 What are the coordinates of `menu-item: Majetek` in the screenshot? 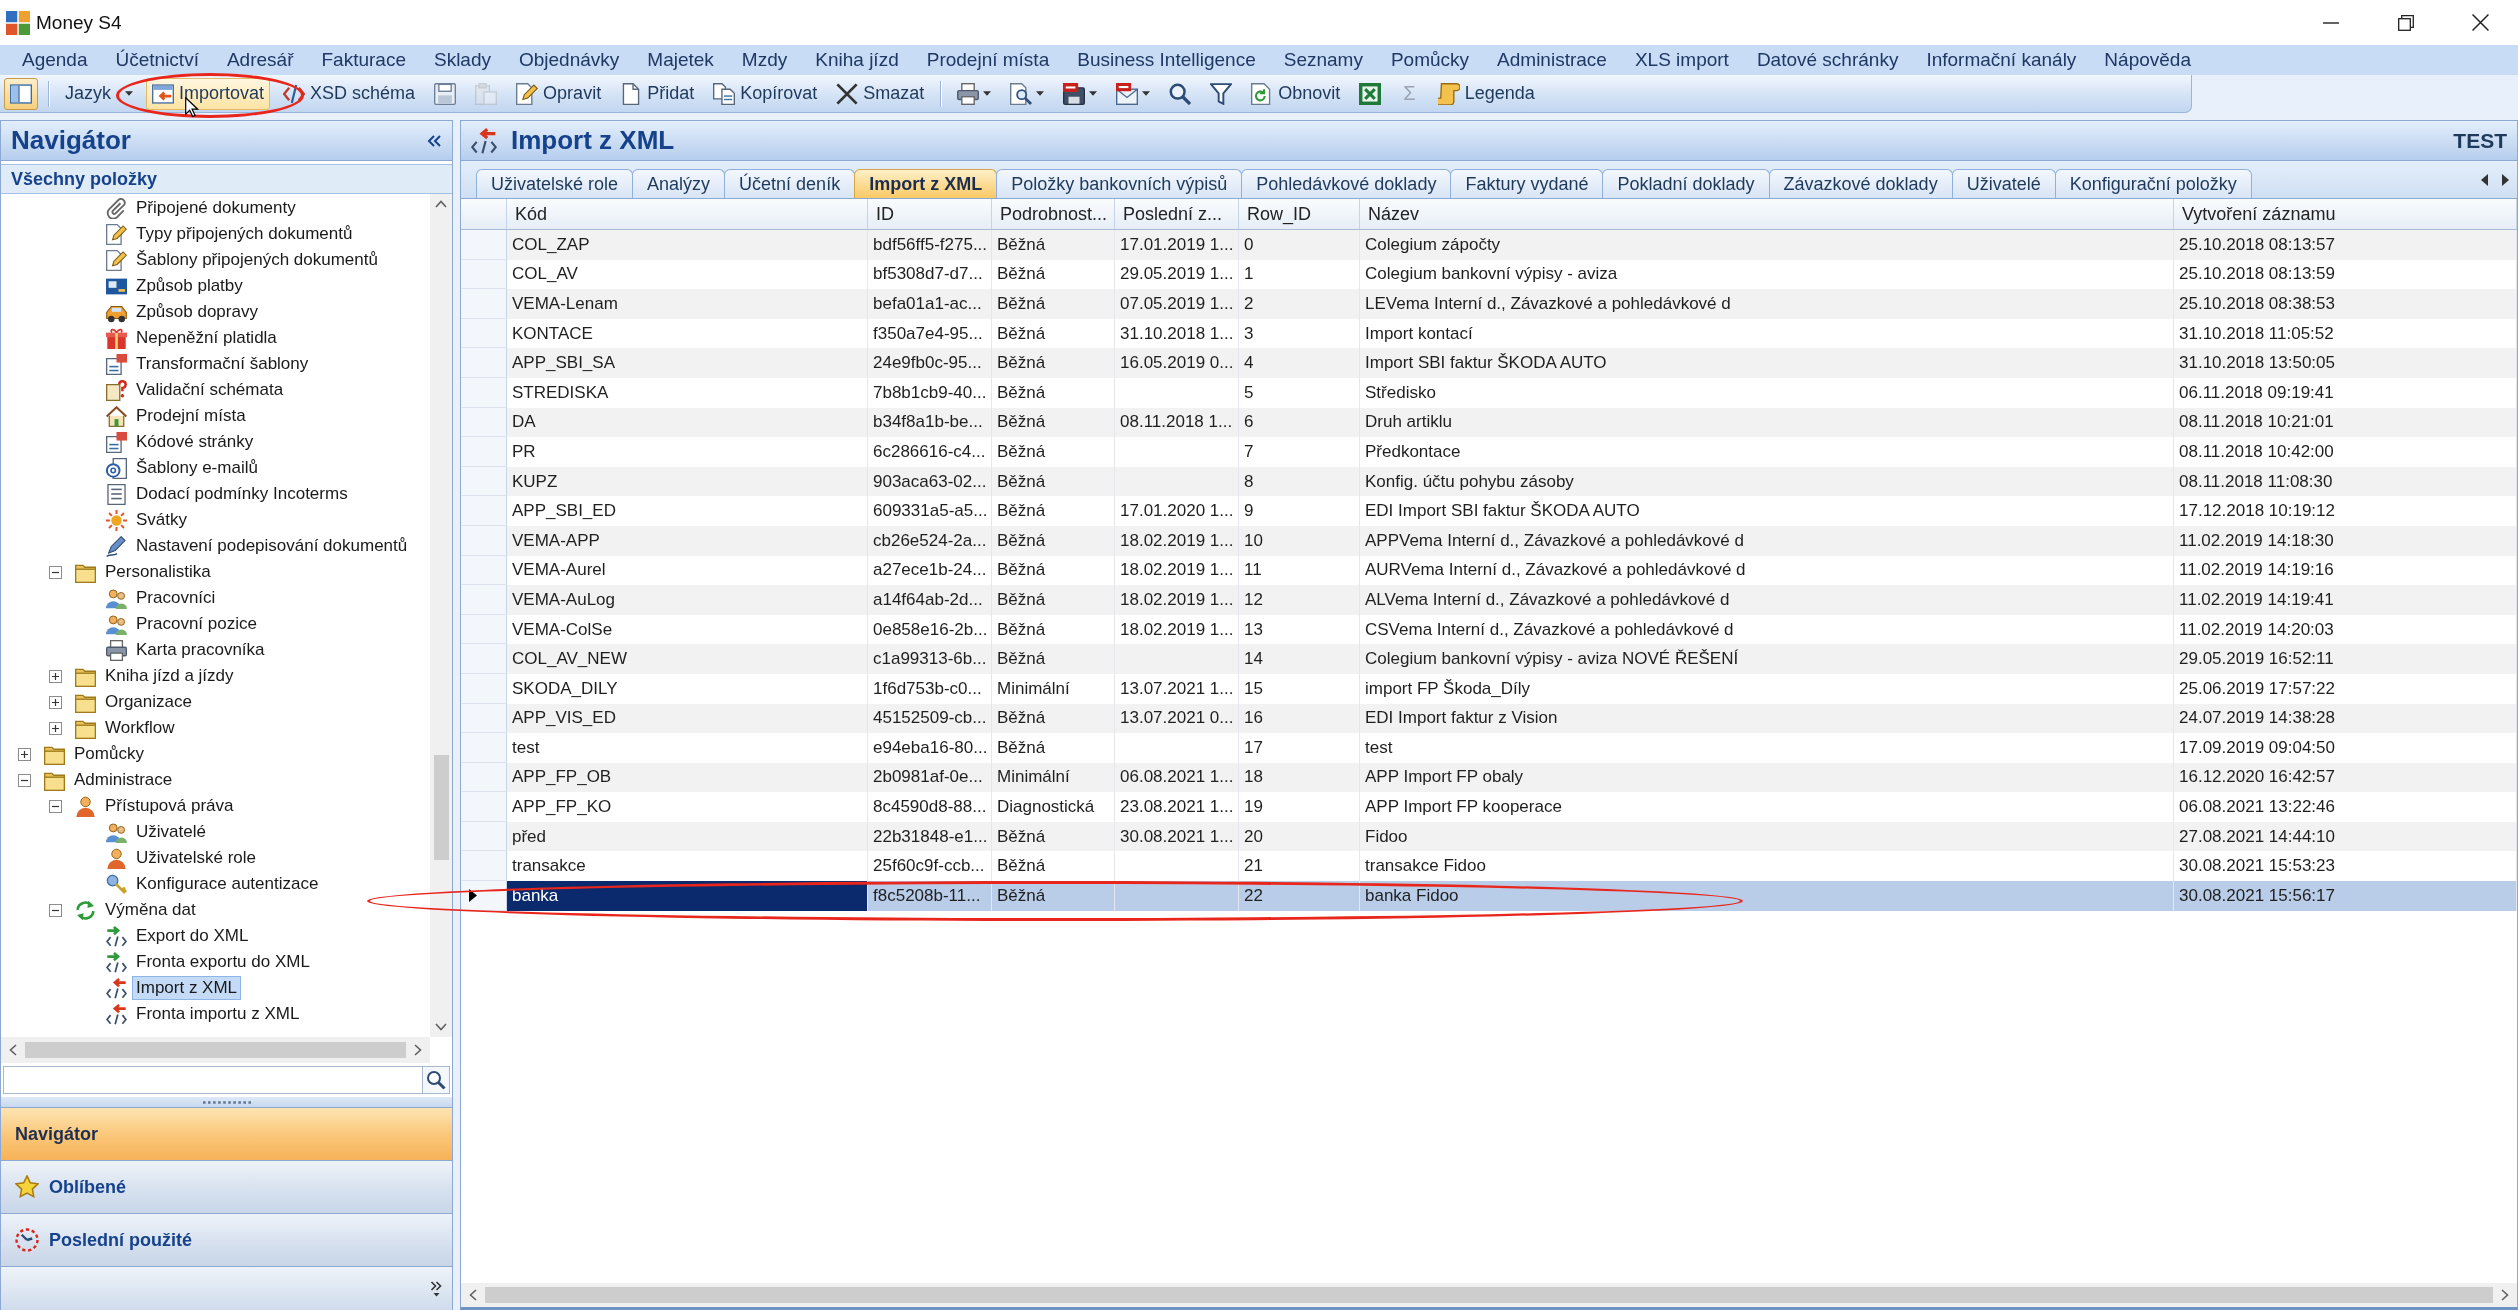 It's located at (680, 60).